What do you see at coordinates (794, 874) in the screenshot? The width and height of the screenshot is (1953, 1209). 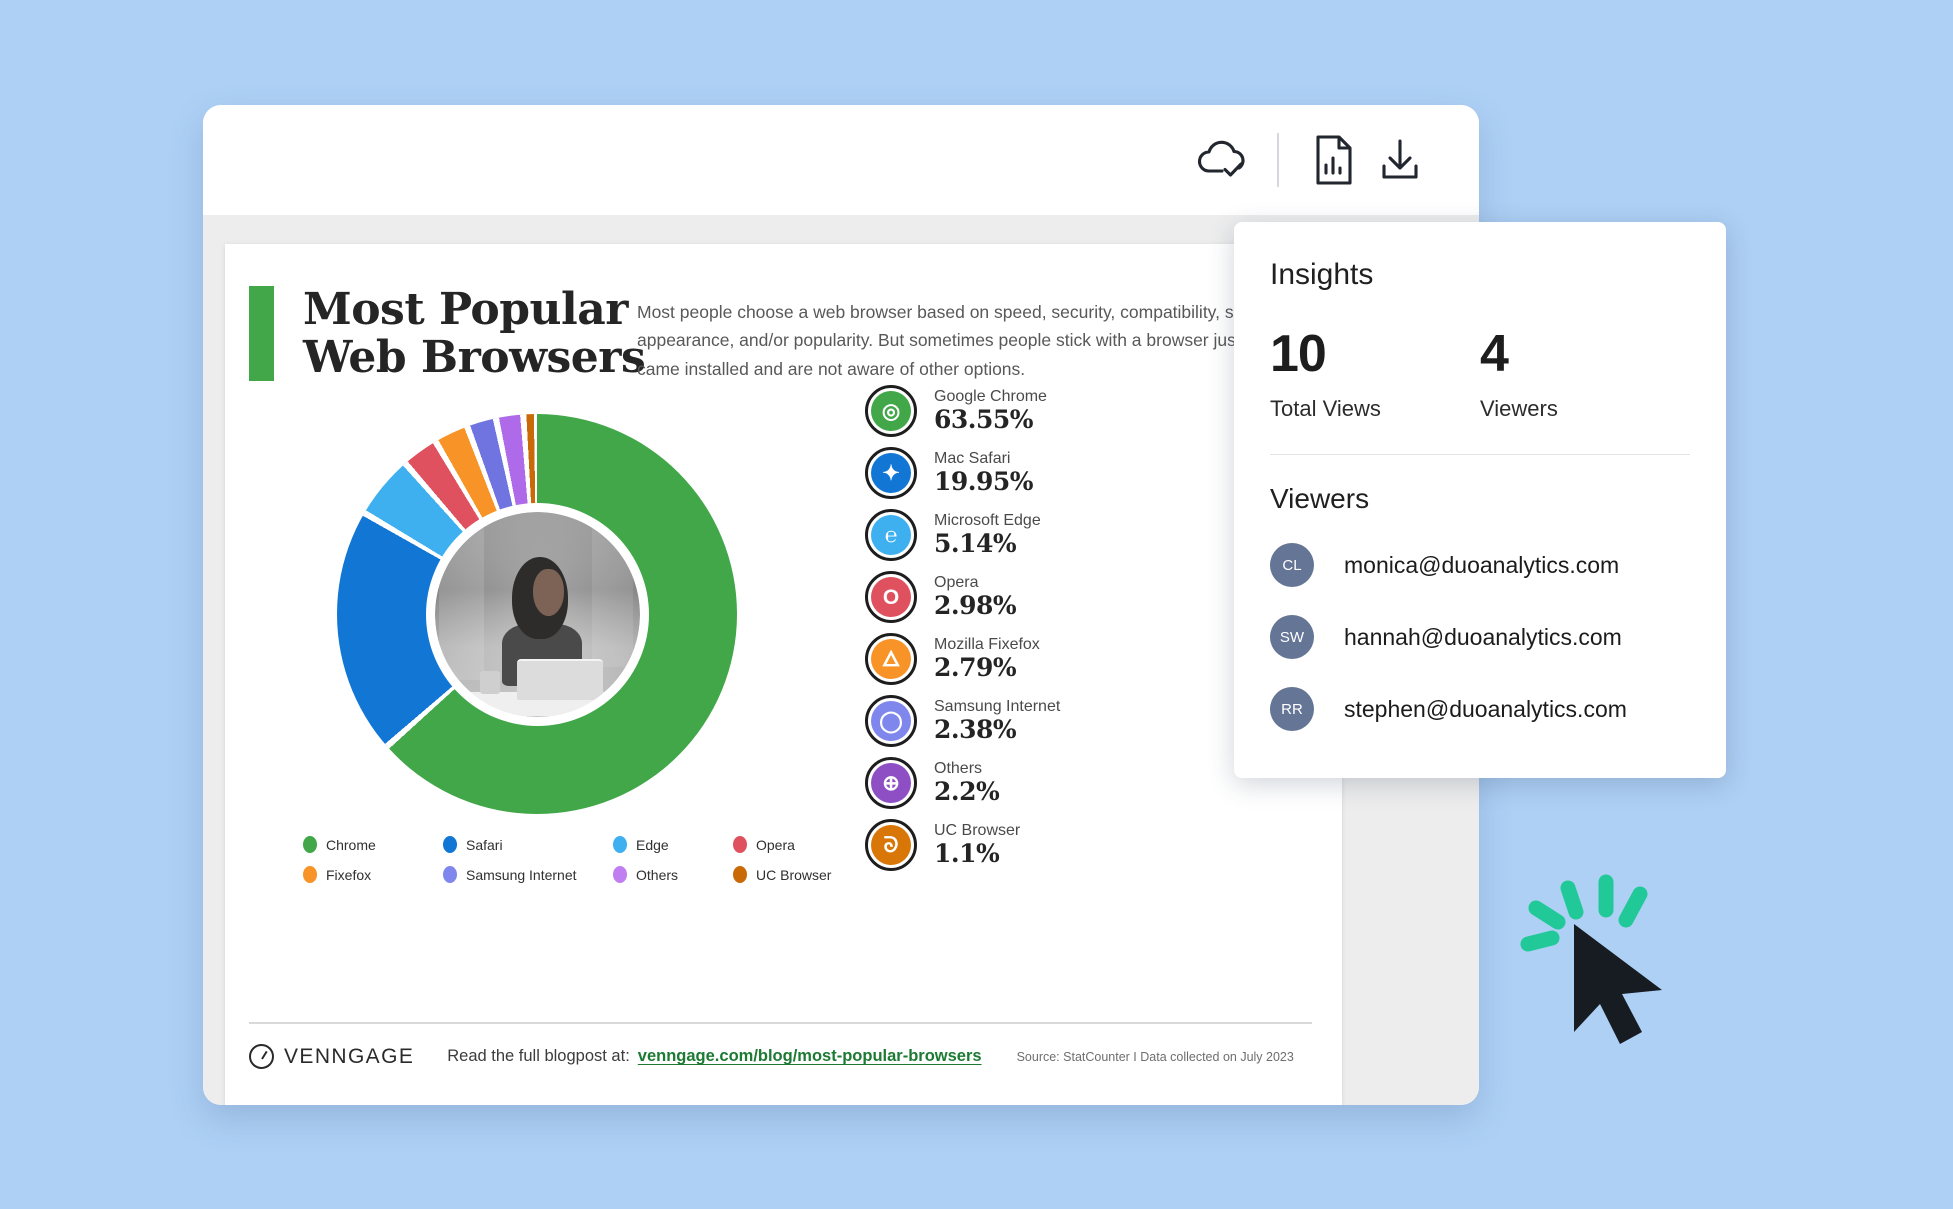 I see `legend-label: UC Browser` at bounding box center [794, 874].